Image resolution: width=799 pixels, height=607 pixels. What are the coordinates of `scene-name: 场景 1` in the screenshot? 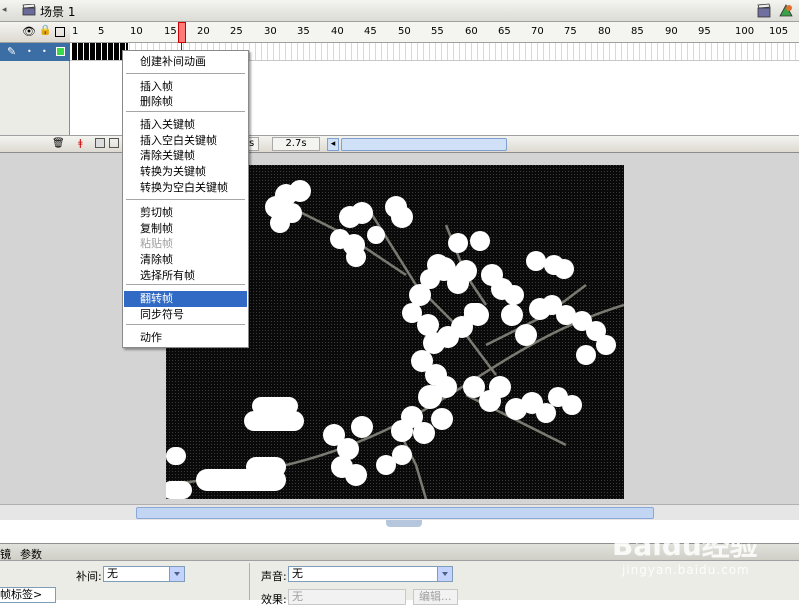 It's located at (57, 11).